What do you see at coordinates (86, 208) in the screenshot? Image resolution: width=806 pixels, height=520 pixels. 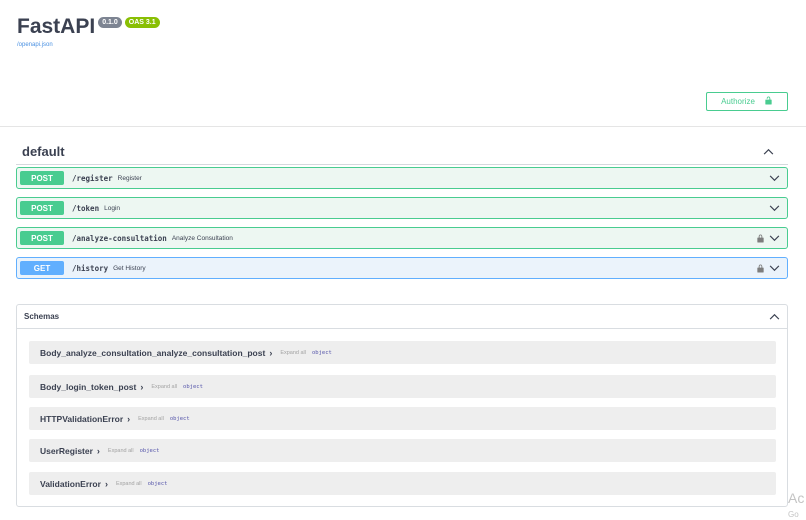 I see `operation-path: /token` at bounding box center [86, 208].